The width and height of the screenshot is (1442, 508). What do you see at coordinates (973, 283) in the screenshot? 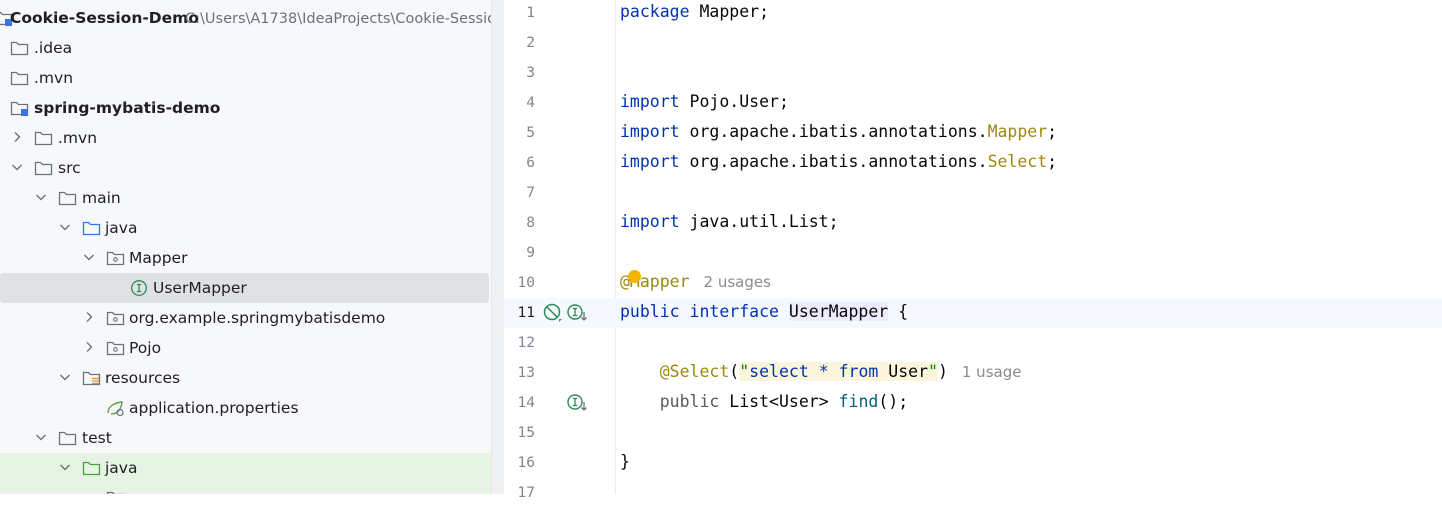
I see `code-line-10: 10 @Mapper 2 usages` at bounding box center [973, 283].